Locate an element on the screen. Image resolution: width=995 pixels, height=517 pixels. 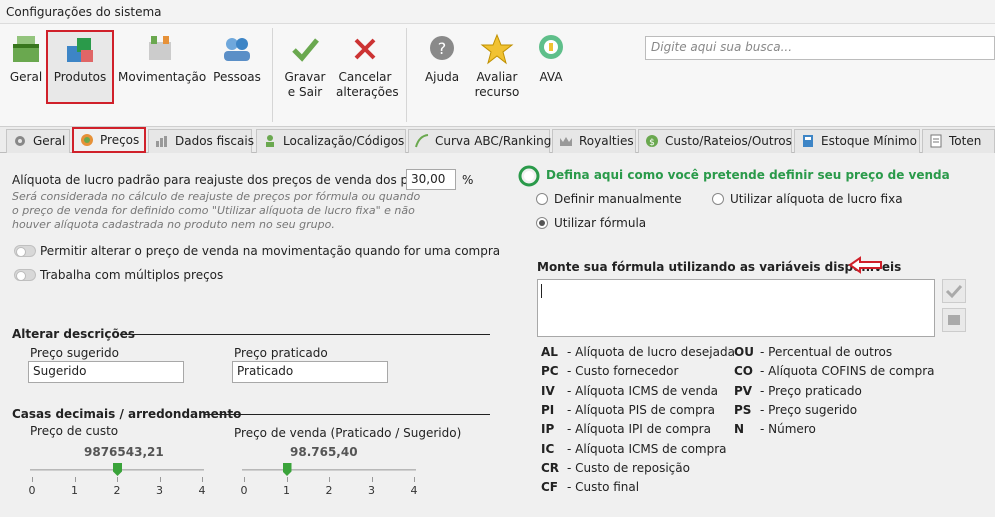
dollar-icon: $ is located at coordinates (652, 141).